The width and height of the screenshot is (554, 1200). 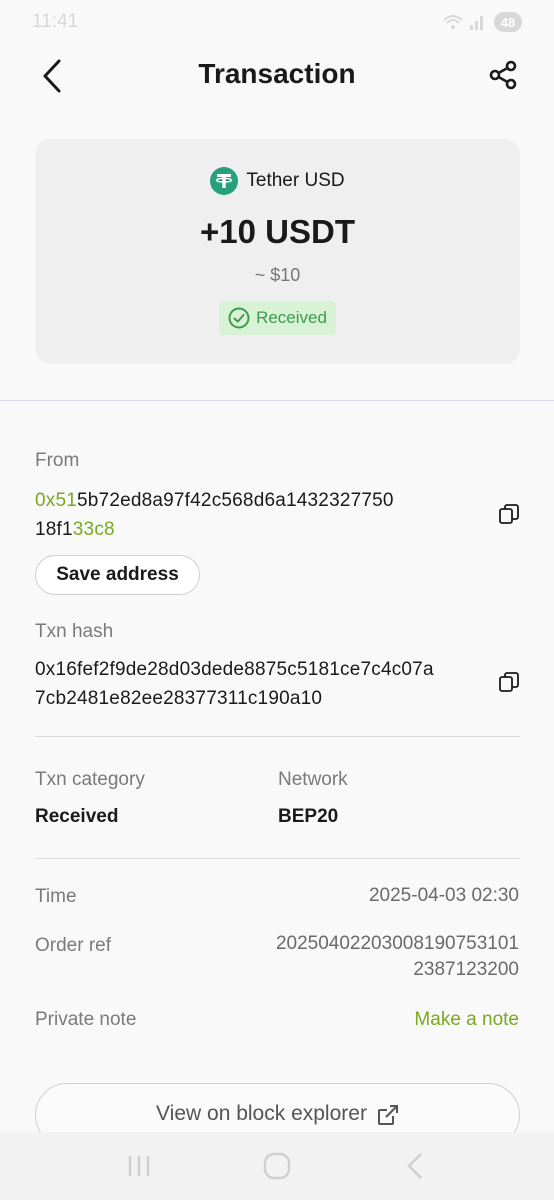 I want to click on from-address-mid-2: 18f1, so click(x=54, y=529).